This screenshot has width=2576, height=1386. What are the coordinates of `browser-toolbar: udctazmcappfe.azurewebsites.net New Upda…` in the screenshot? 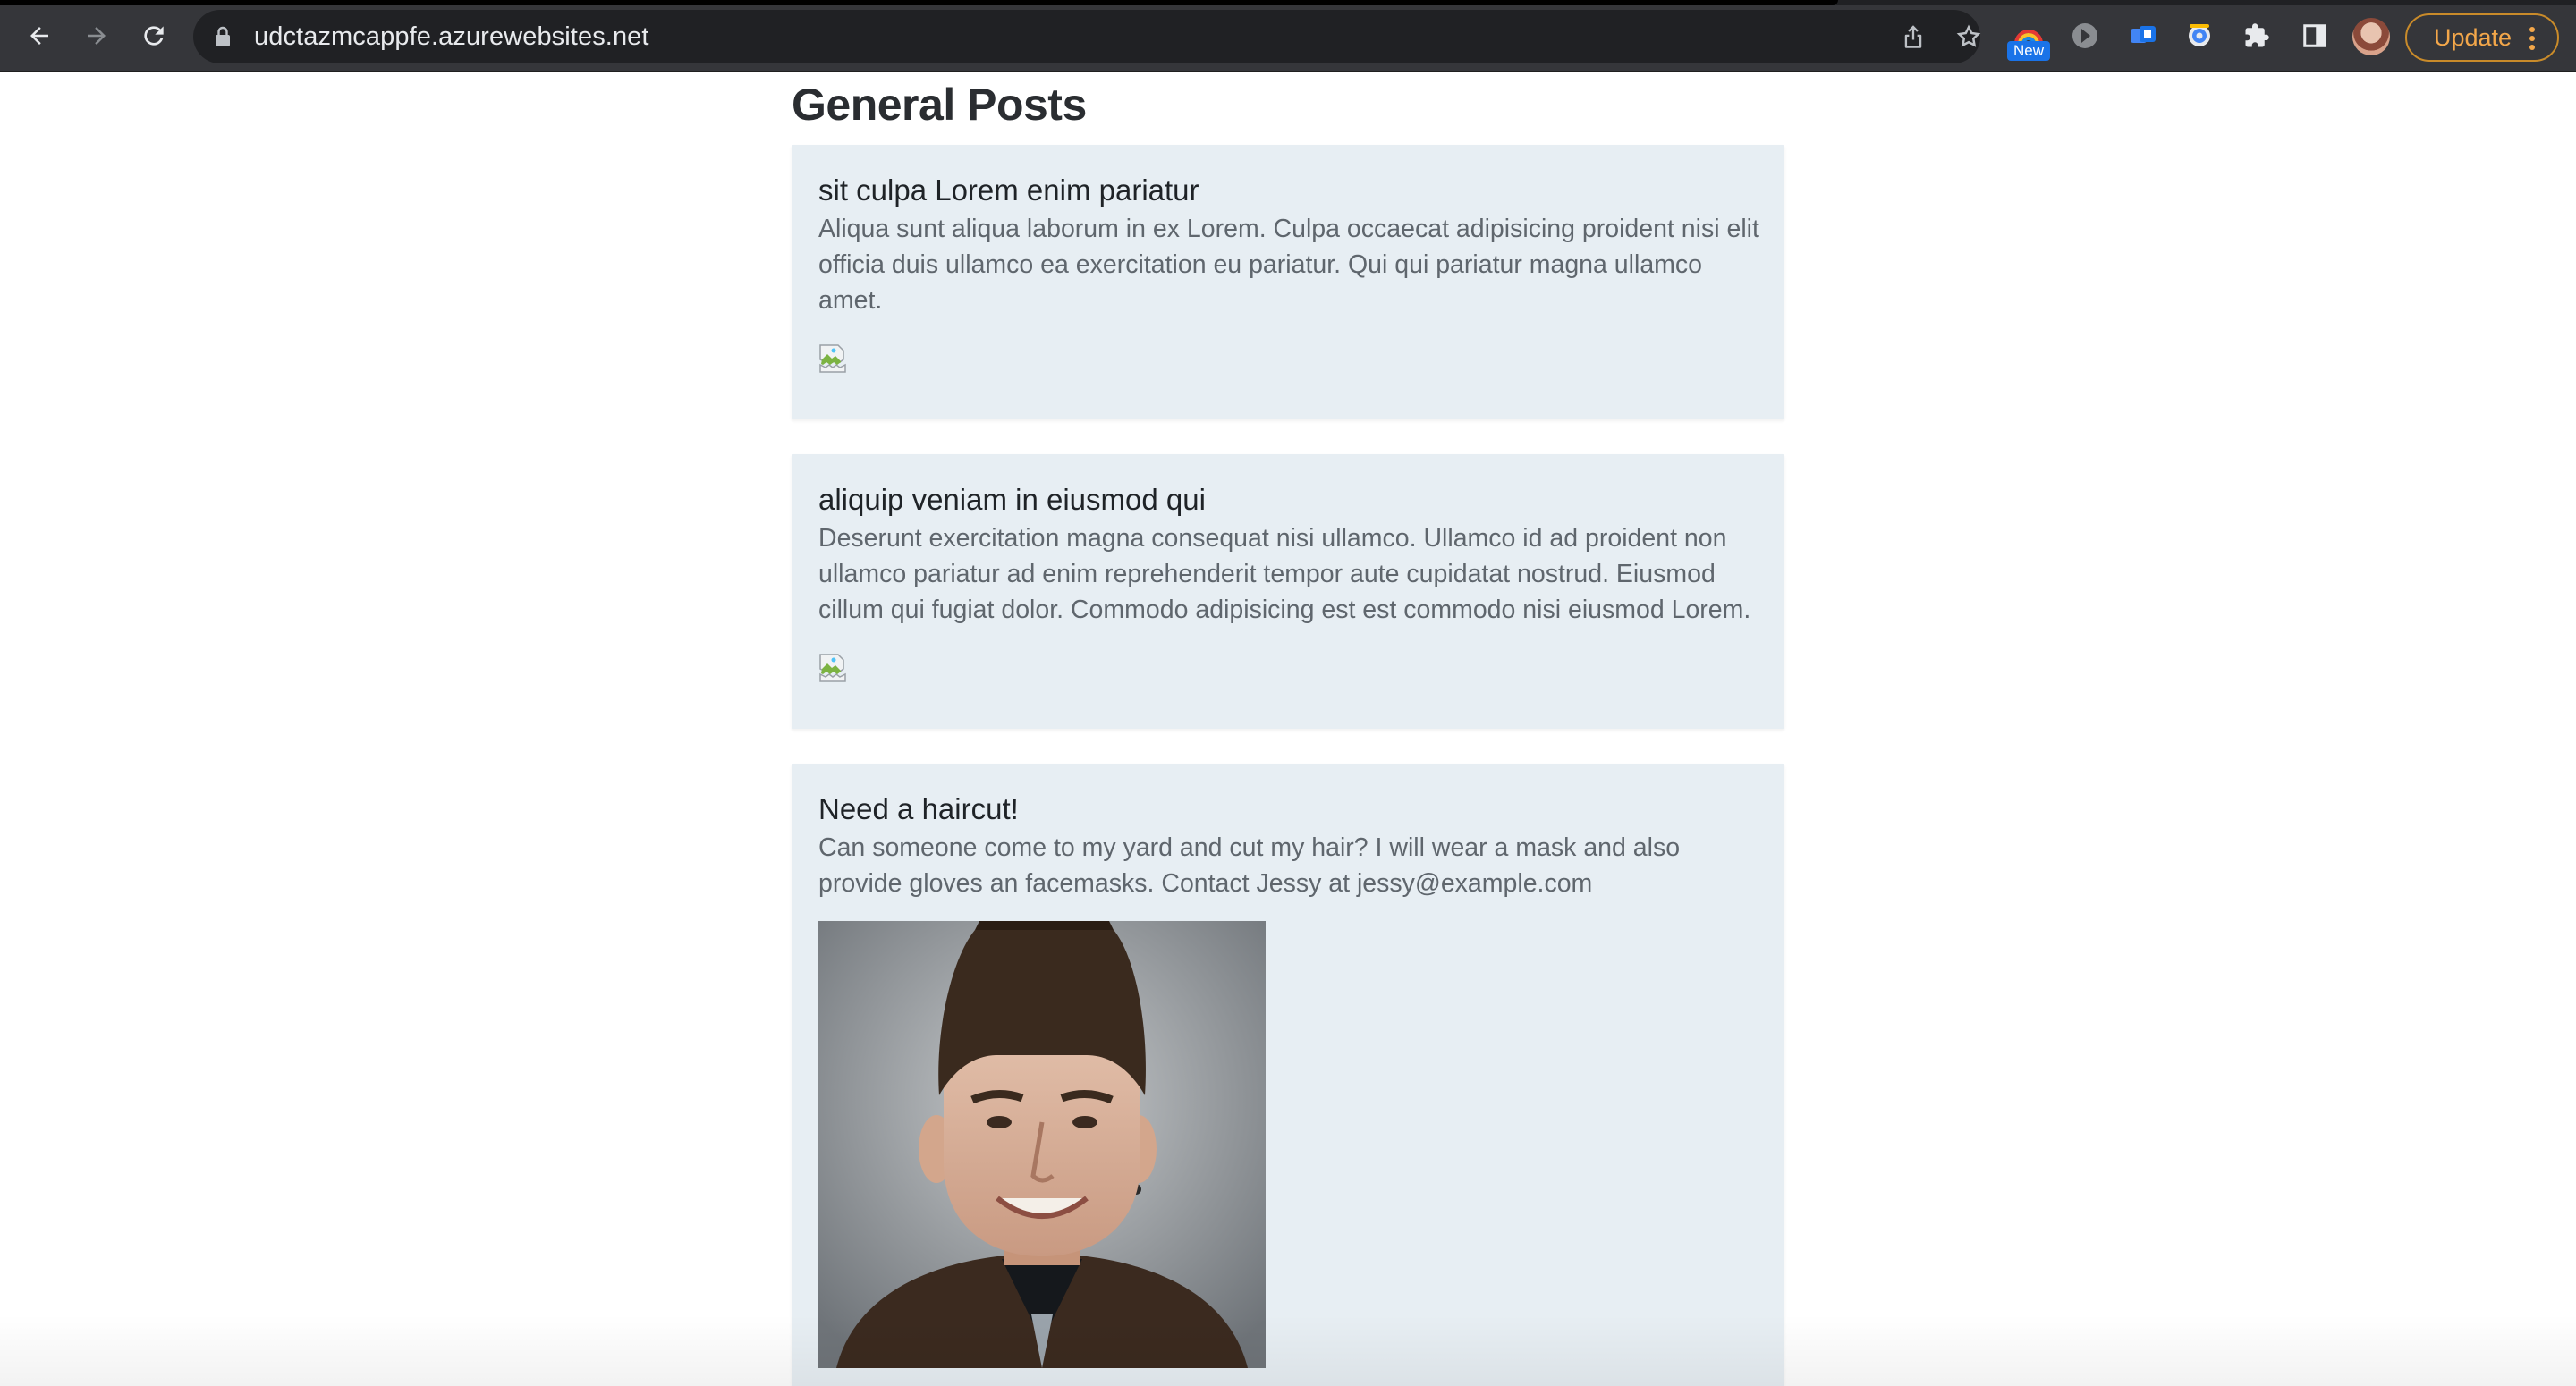 It's located at (1288, 36).